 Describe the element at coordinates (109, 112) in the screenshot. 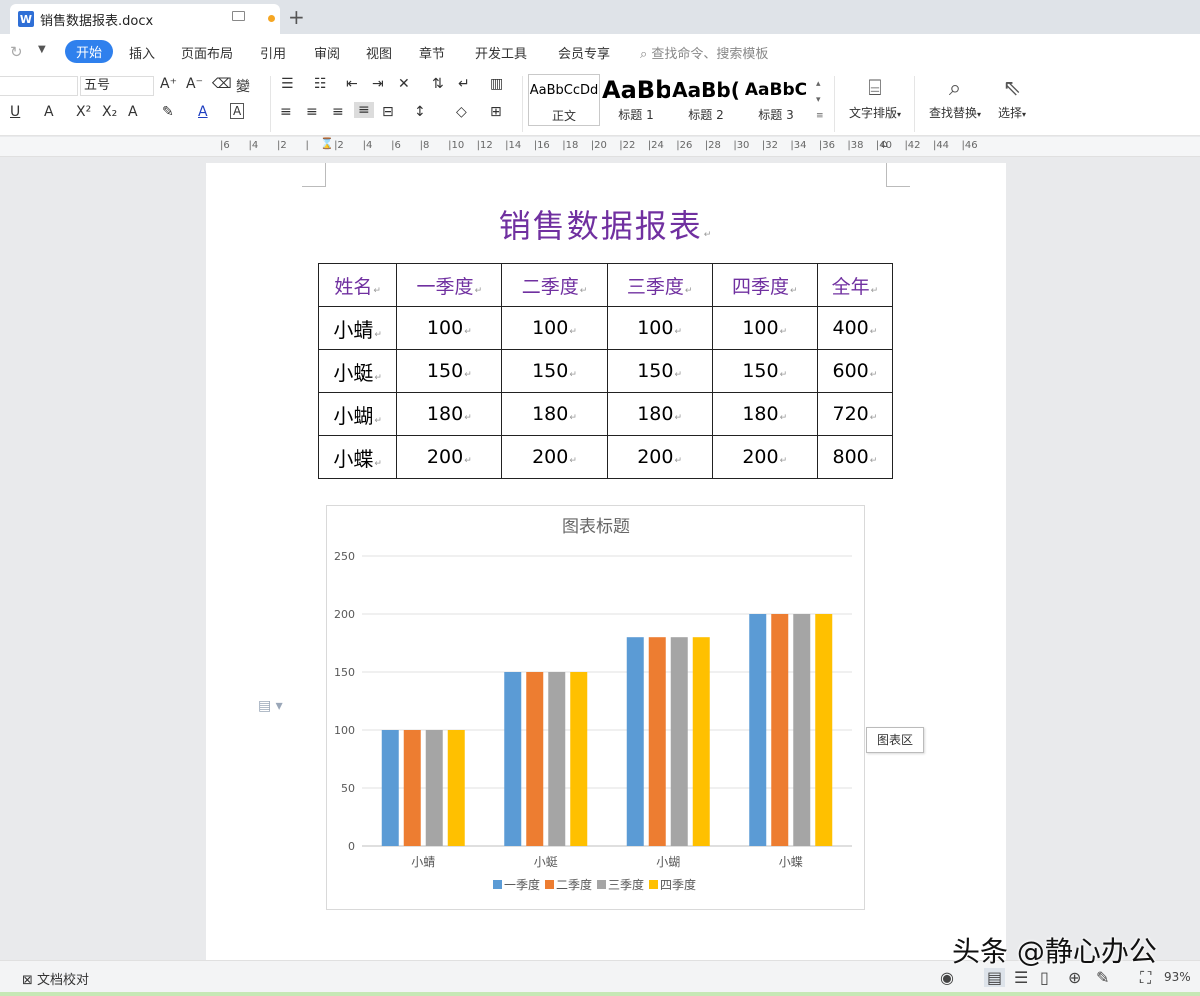

I see `subscript-icon: X₂` at that location.